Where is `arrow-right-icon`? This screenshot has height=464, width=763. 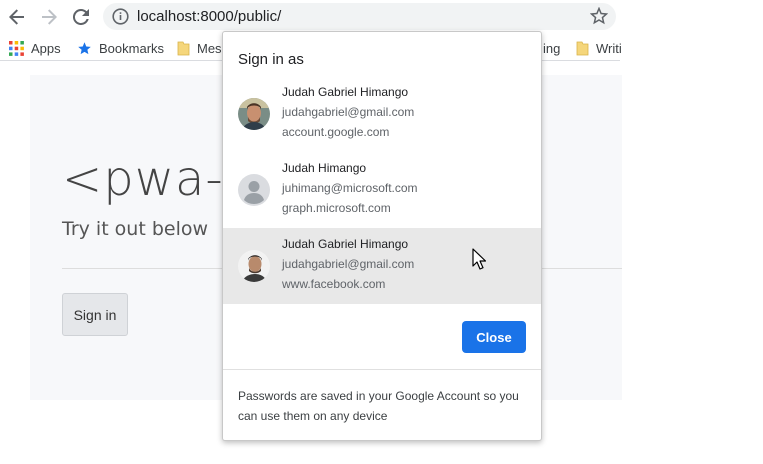
arrow-right-icon is located at coordinates (49, 17).